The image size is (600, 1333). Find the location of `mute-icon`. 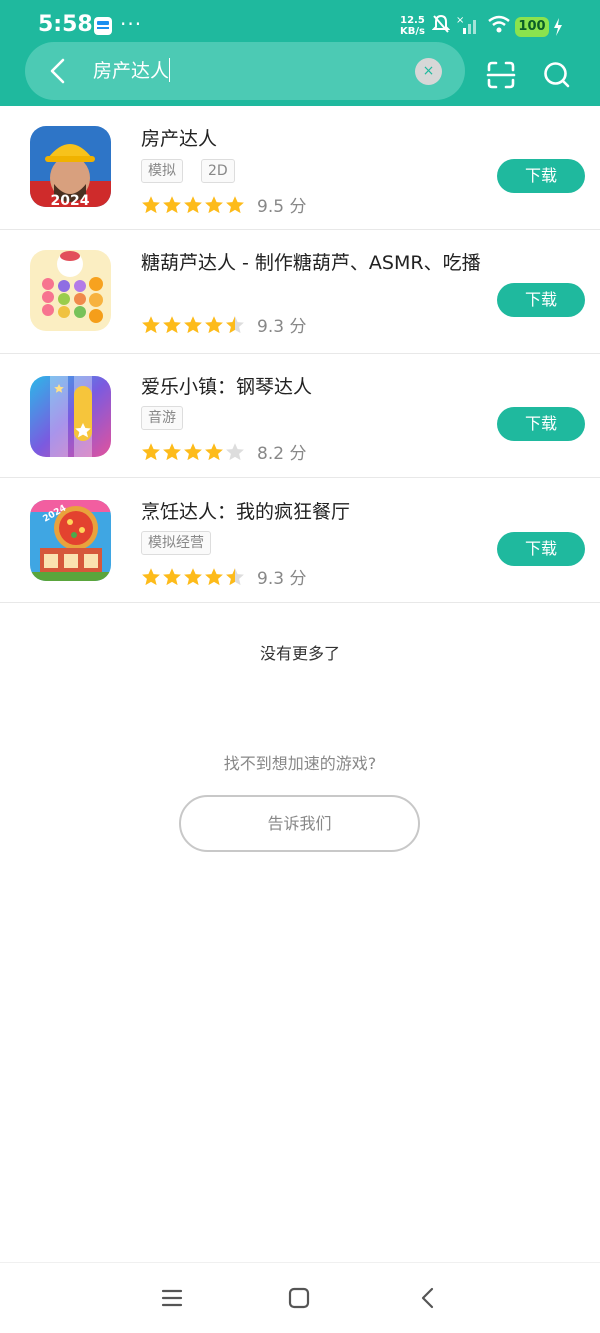

mute-icon is located at coordinates (441, 23).